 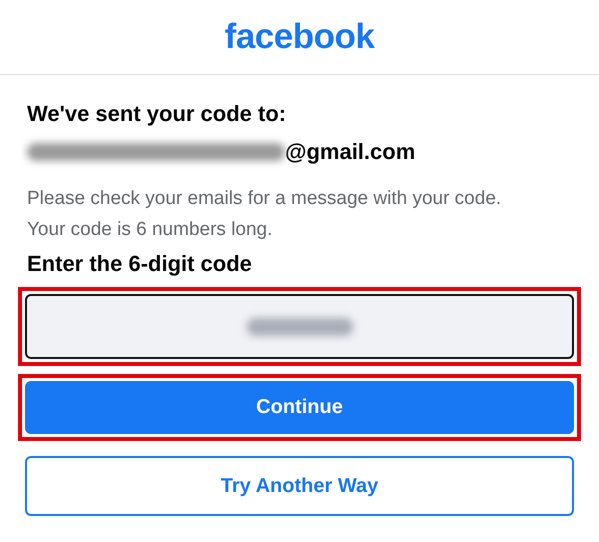 What do you see at coordinates (139, 264) in the screenshot?
I see `code-label: Enter the 6-digit code` at bounding box center [139, 264].